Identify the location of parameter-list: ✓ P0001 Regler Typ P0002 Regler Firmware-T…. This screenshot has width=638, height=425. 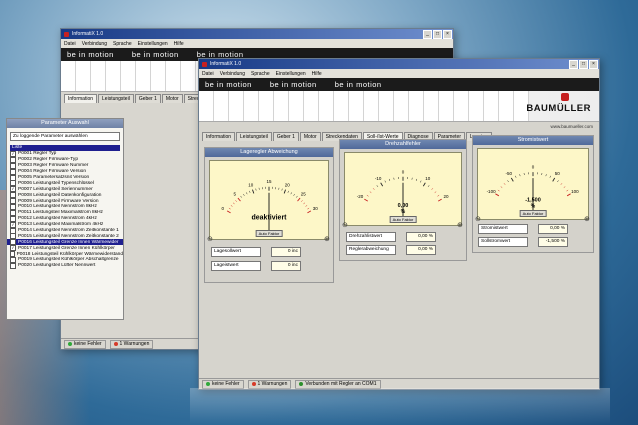
(65, 210).